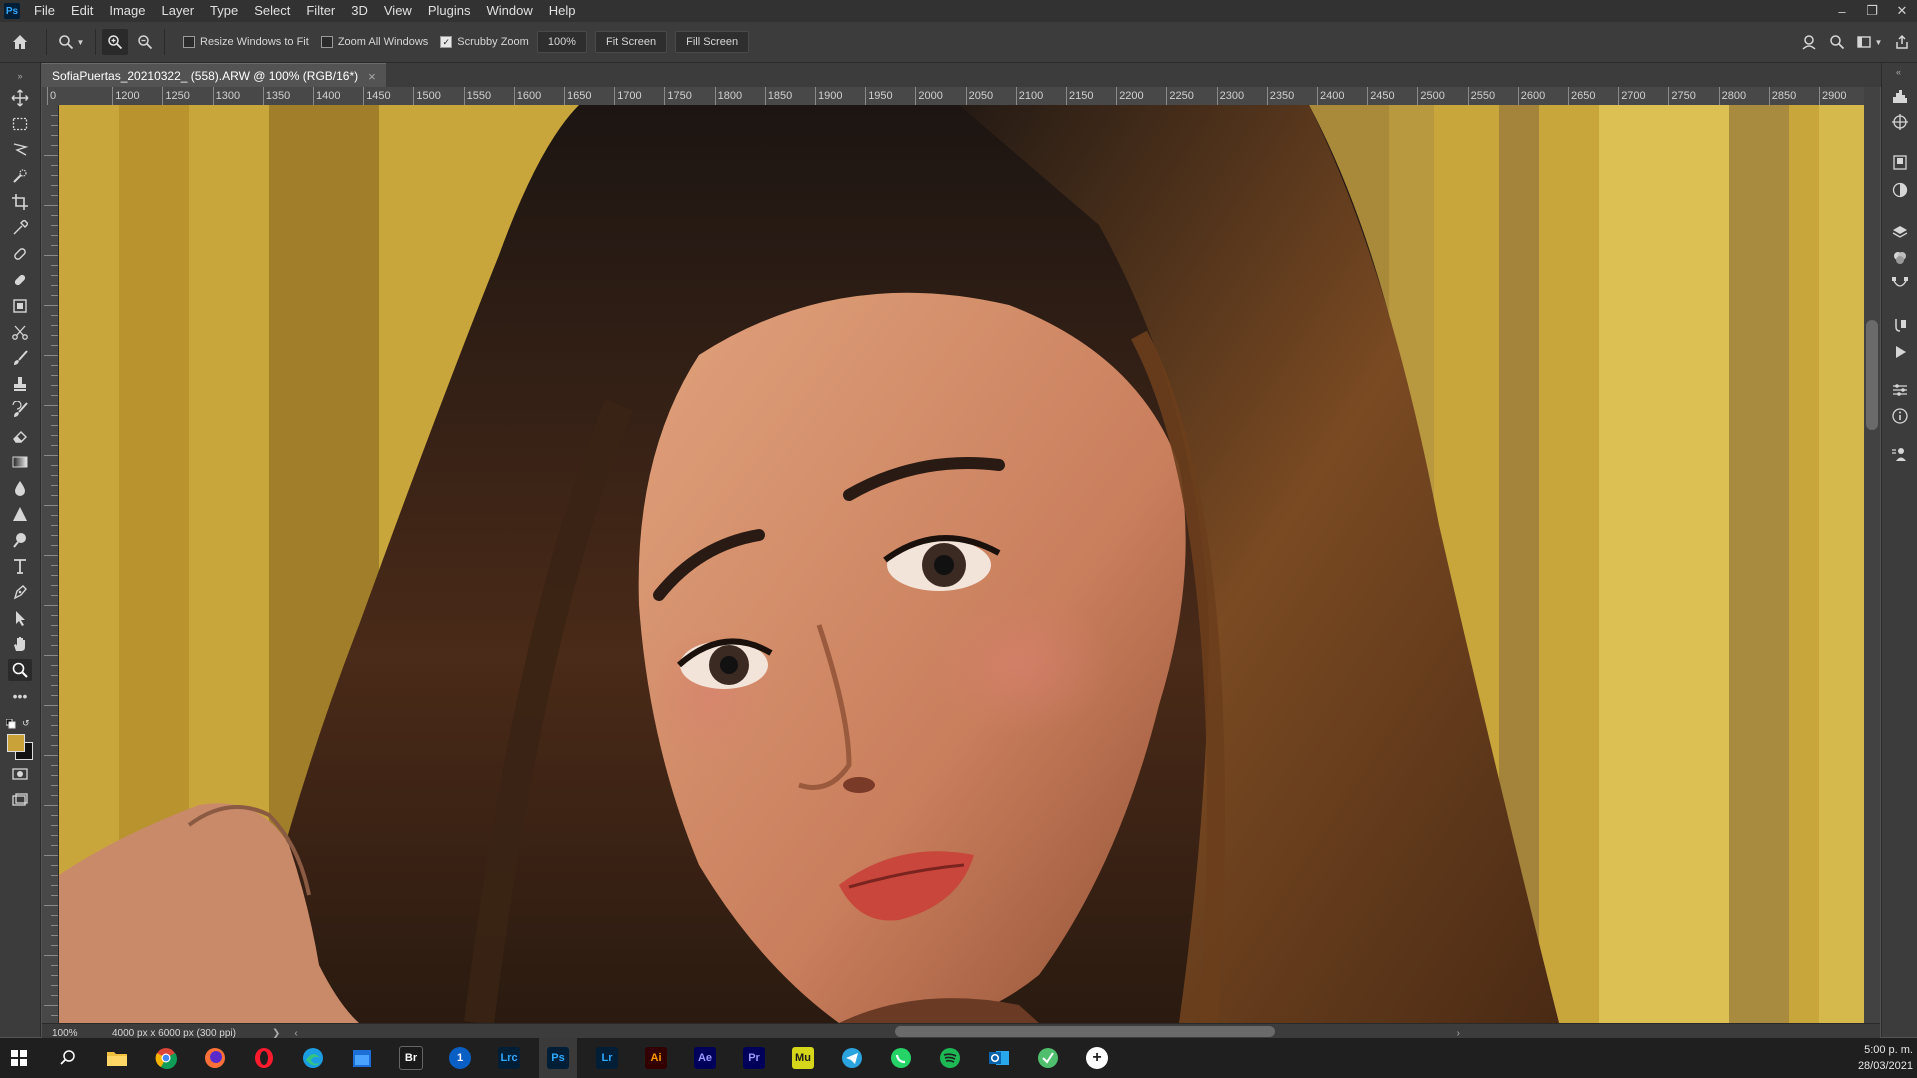 The height and width of the screenshot is (1078, 1917). Describe the element at coordinates (1900, 284) in the screenshot. I see `paths-icon` at that location.